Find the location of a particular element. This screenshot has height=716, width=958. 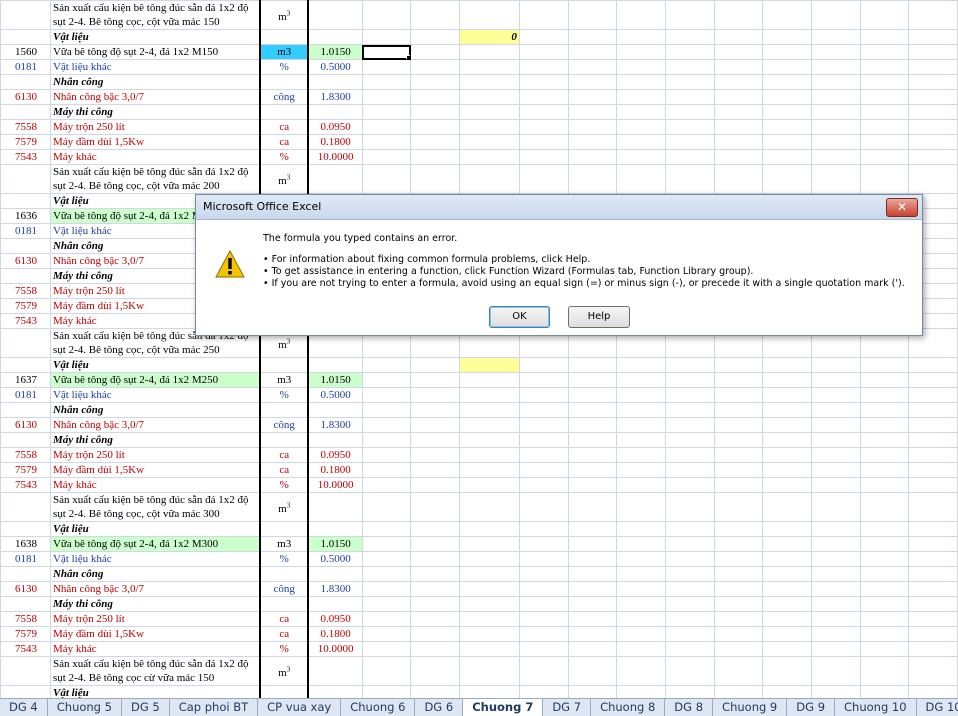

sheet-tab: Chuong 7 is located at coordinates (503, 707).